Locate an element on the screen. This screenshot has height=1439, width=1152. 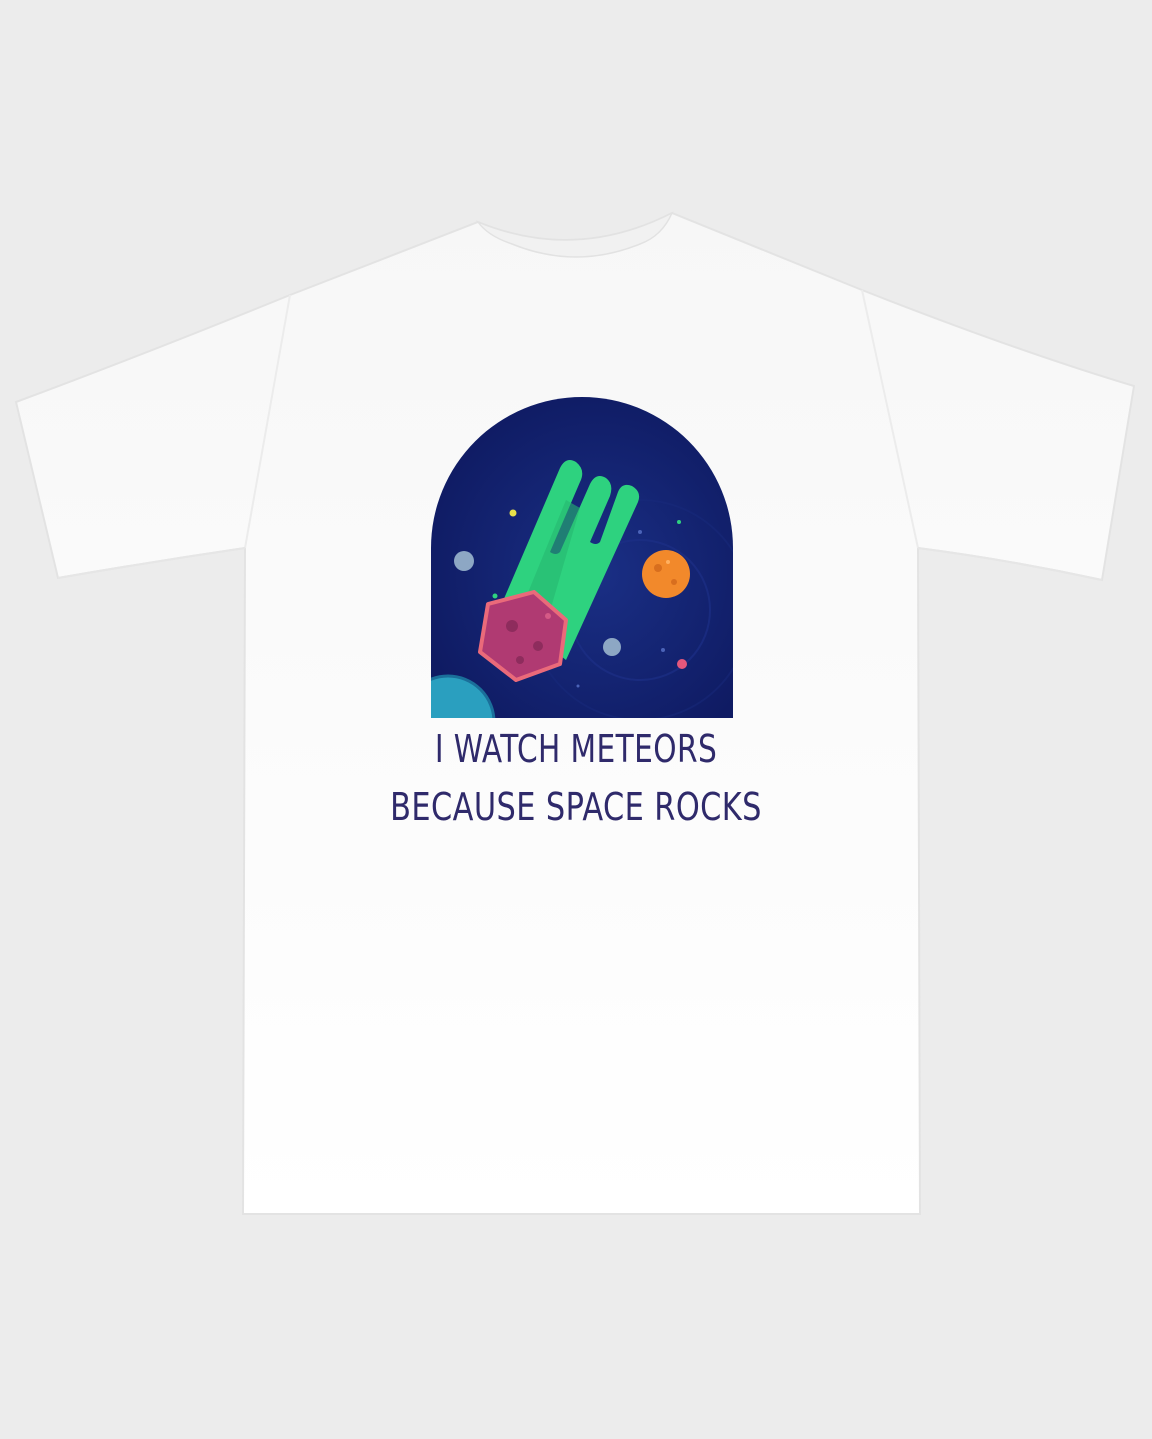
star-yellow is located at coordinates (513, 513).